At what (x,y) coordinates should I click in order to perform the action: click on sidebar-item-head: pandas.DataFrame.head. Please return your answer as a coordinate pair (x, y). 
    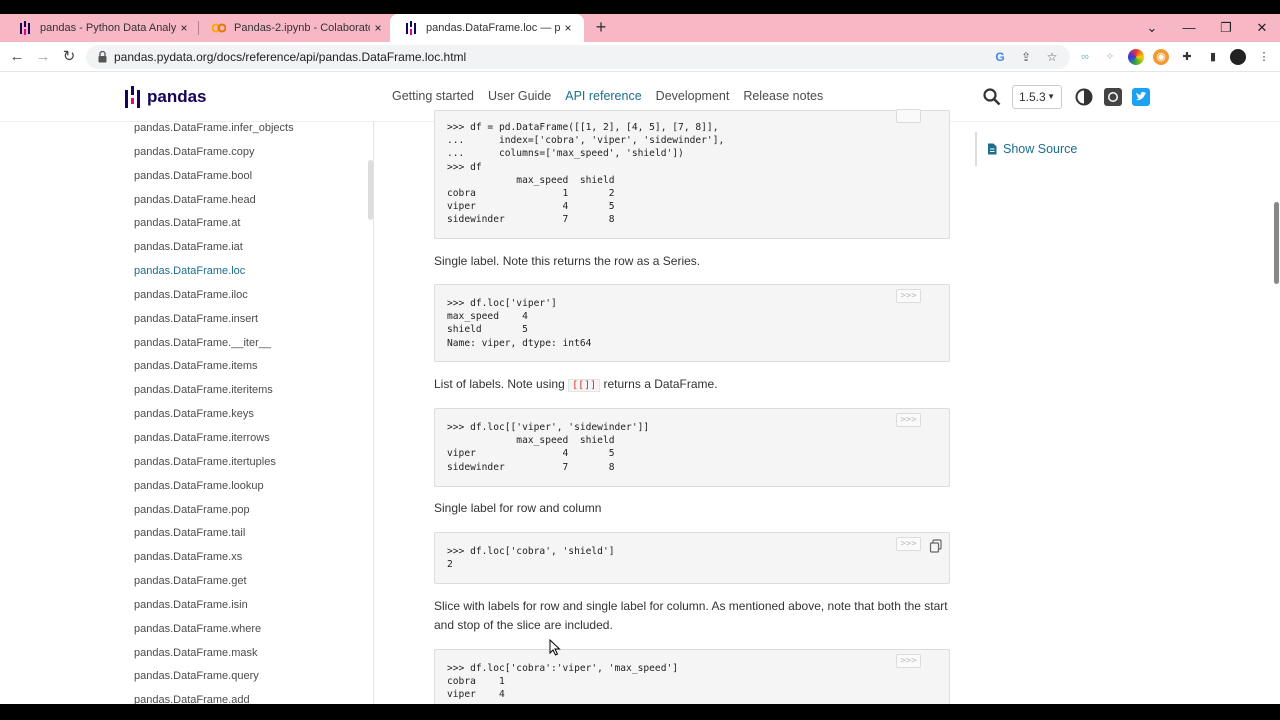
    Looking at the image, I should click on (214, 206).